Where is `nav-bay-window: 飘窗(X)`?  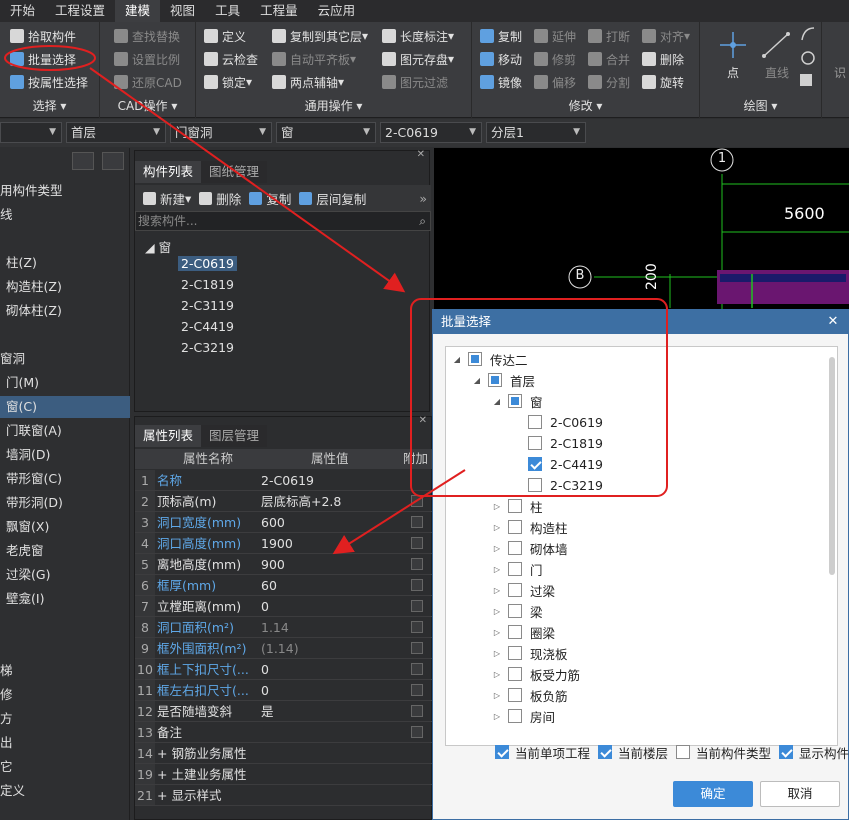
nav-bay-window: 飘窗(X) is located at coordinates (65, 527).